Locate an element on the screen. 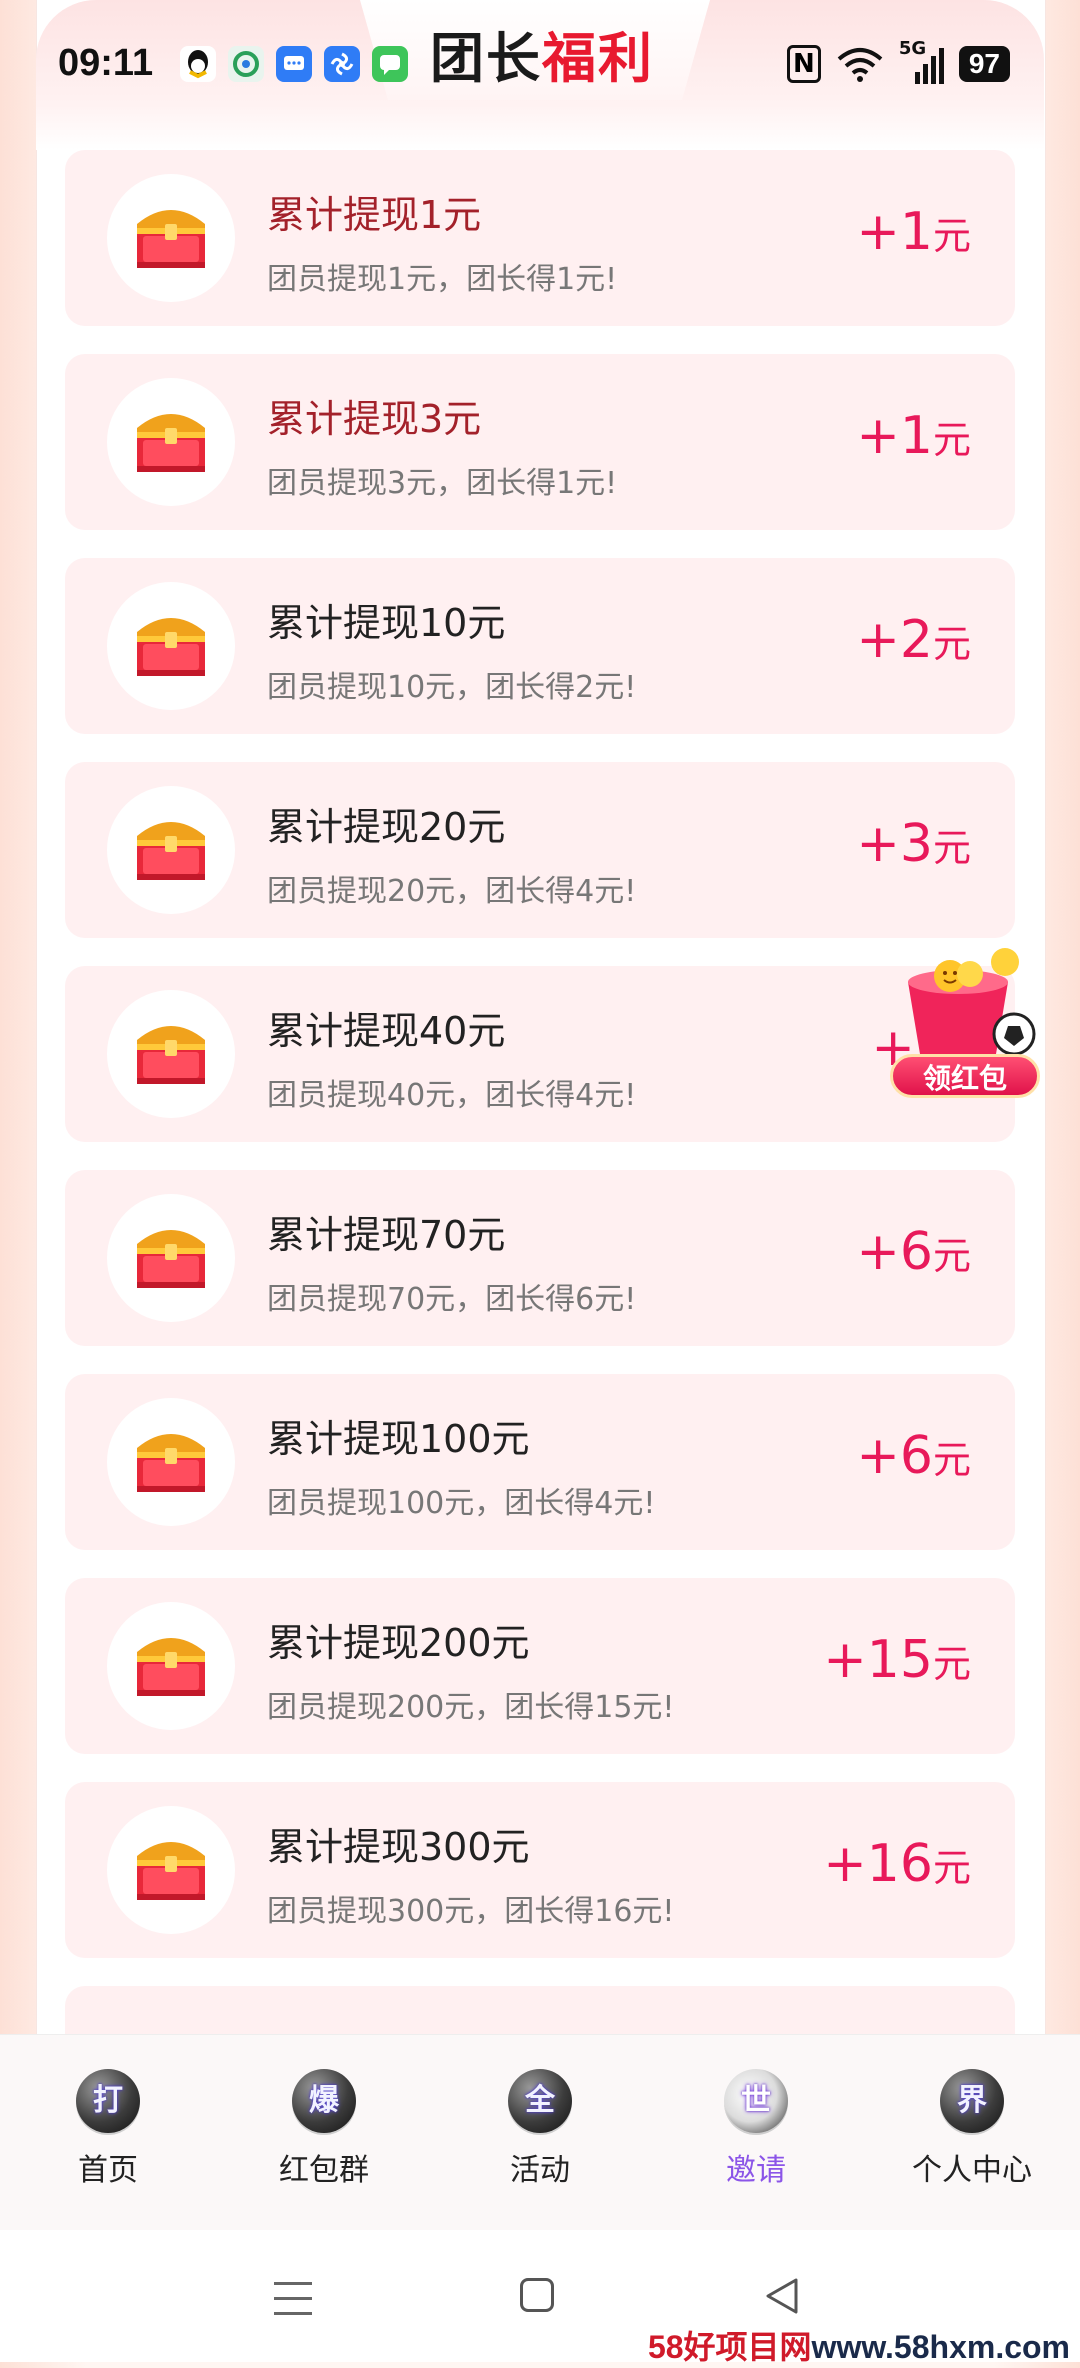 The image size is (1080, 2368). reward-item: 累计提现3元 团员提现3元，团长得1元! +1元 is located at coordinates (540, 442).